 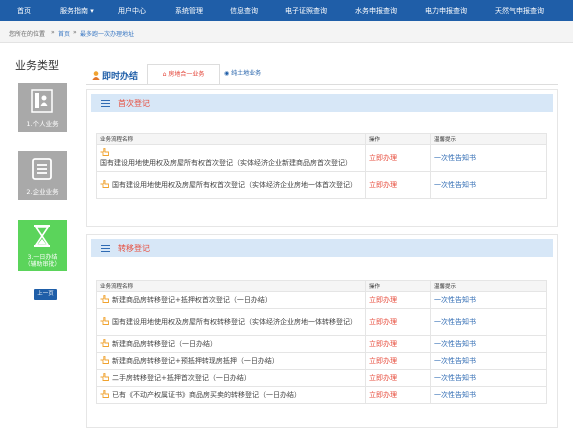 What do you see at coordinates (189, 11) in the screenshot?
I see `nav-system-admin: 系统管理` at bounding box center [189, 11].